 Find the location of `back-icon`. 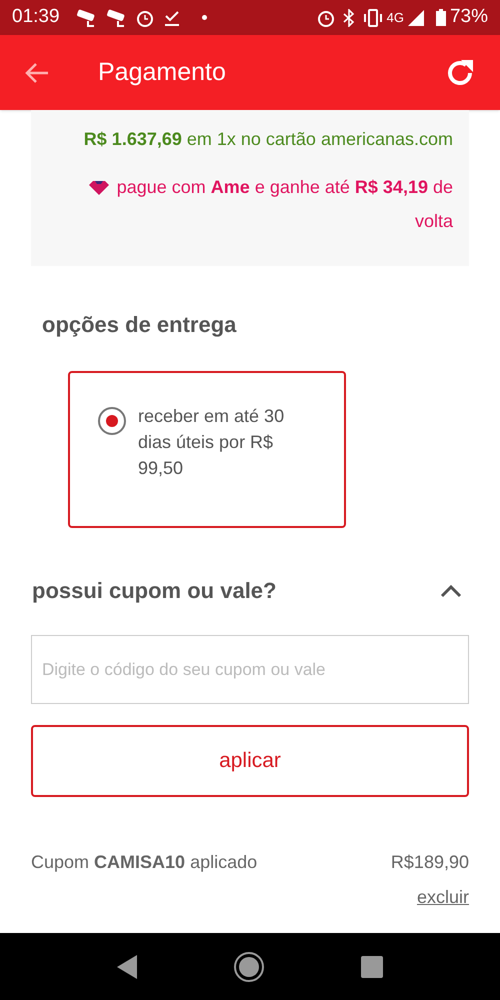

back-icon is located at coordinates (127, 966).